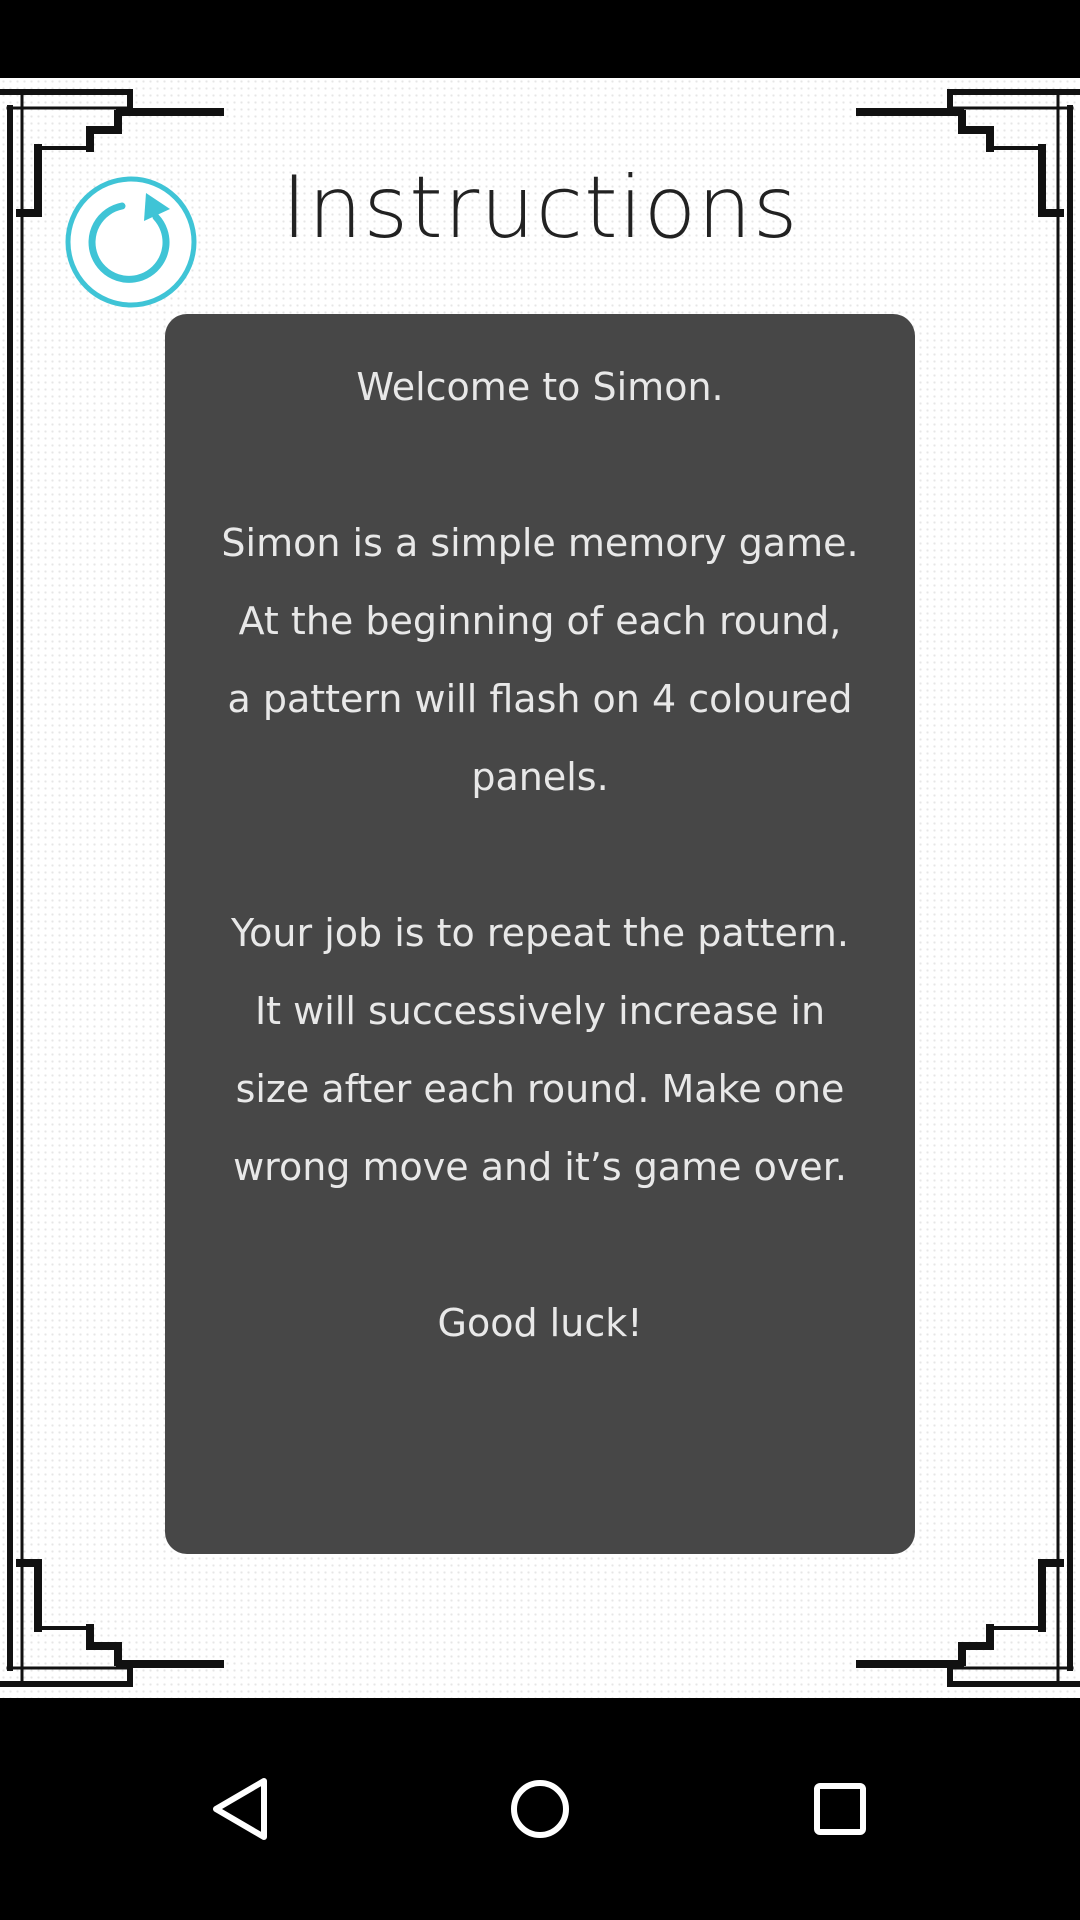  What do you see at coordinates (540, 699) in the screenshot?
I see `instruction-line: a pattern will flash on 4 coloured` at bounding box center [540, 699].